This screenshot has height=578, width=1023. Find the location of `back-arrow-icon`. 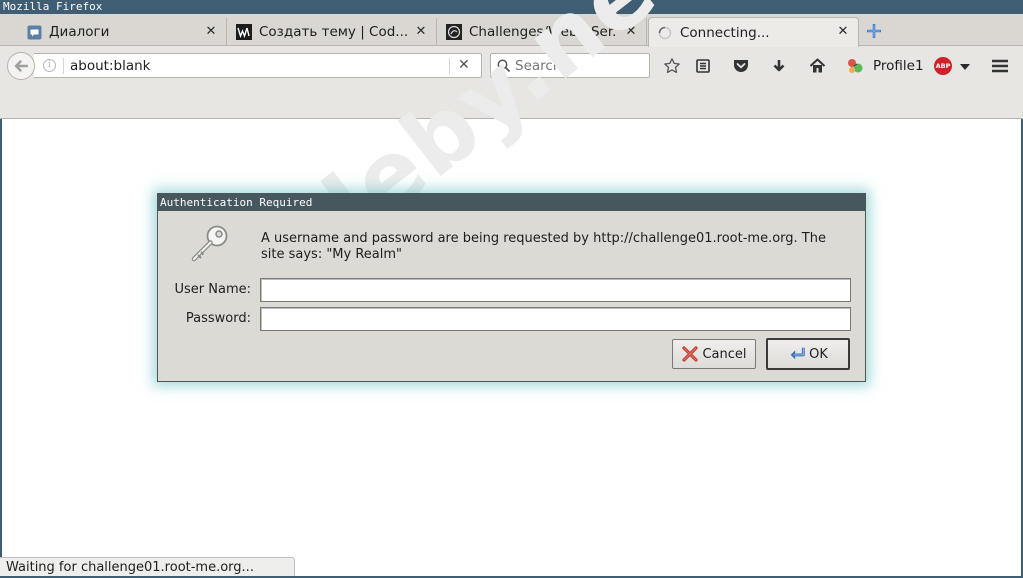

back-arrow-icon is located at coordinates (21, 66).